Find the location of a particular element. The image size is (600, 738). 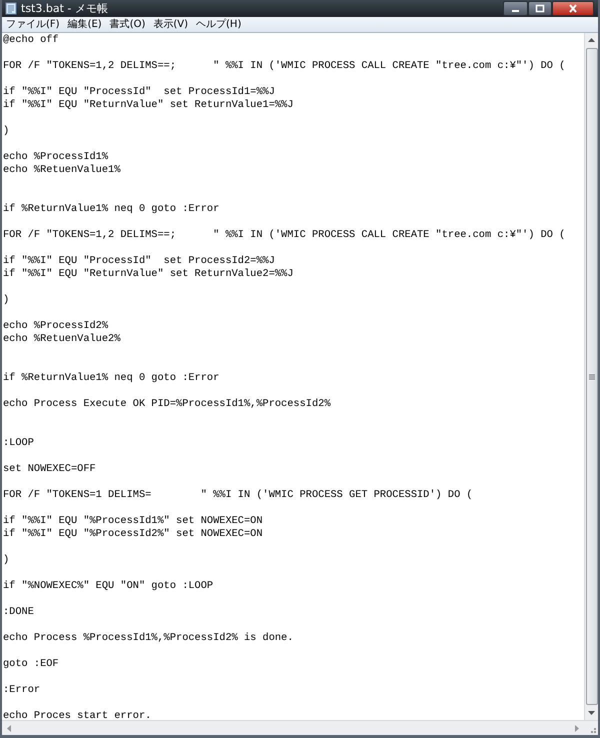

code-line: if "%%I" EQU "ProcessId" set ProcessId1=%%J is located at coordinates (139, 92).